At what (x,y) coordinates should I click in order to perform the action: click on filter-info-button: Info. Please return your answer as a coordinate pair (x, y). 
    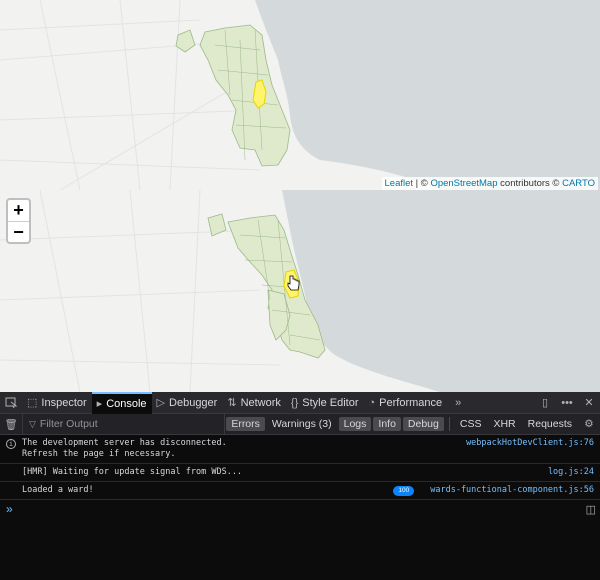
    Looking at the image, I should click on (387, 424).